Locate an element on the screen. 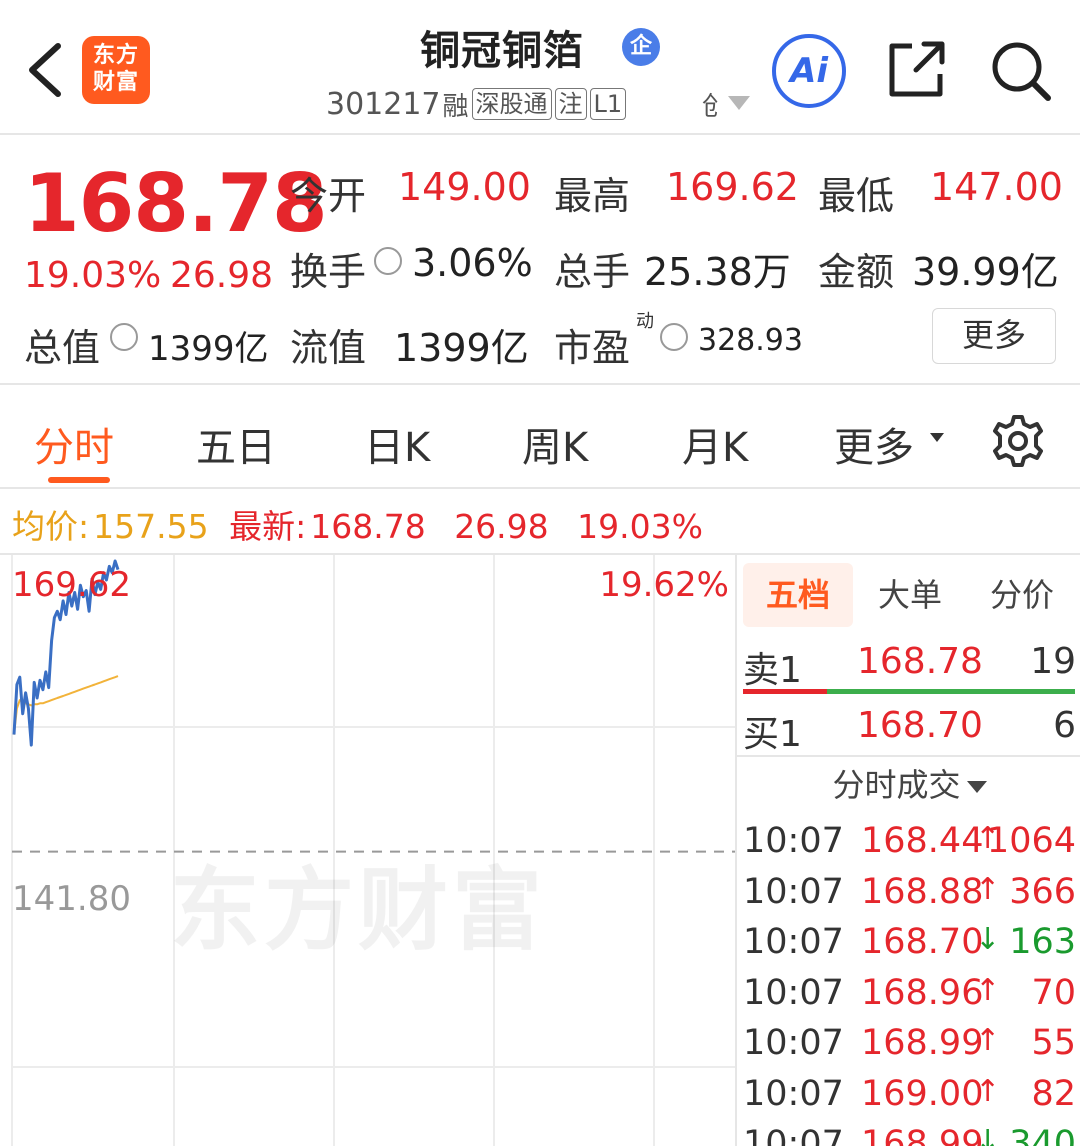  tick-row: 10:07 168.99 ↓ 340 is located at coordinates (908, 1133).